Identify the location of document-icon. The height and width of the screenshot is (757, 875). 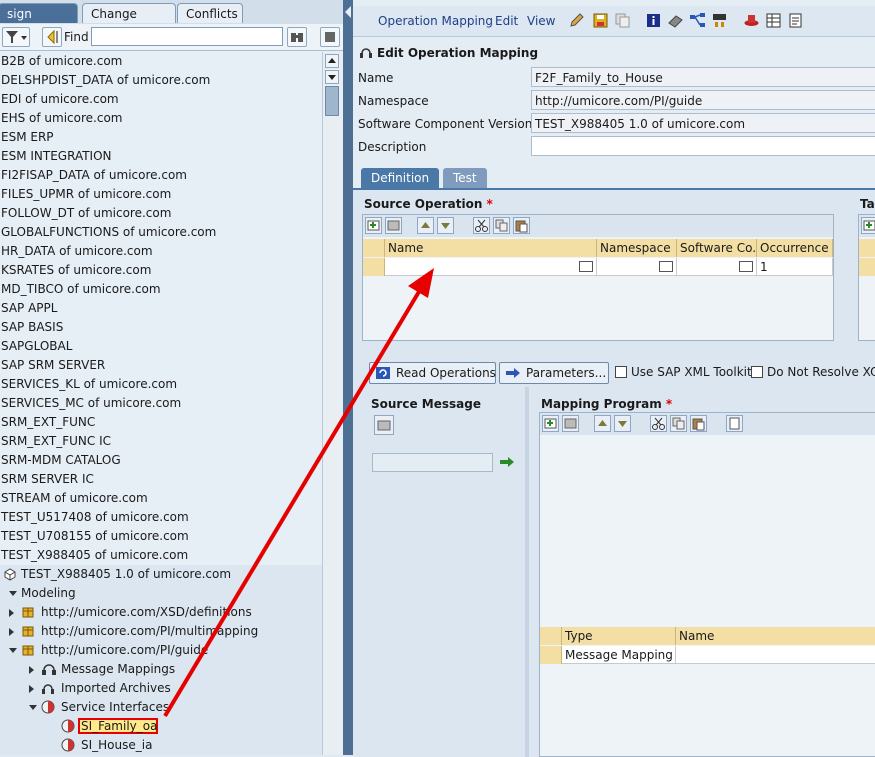
(795, 20).